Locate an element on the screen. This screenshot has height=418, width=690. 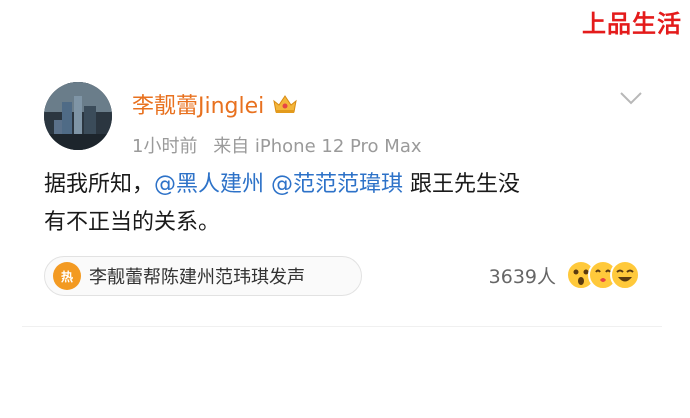
topic-link: 热 李靓蕾帮陈建州范玮琪发声 is located at coordinates (203, 276).